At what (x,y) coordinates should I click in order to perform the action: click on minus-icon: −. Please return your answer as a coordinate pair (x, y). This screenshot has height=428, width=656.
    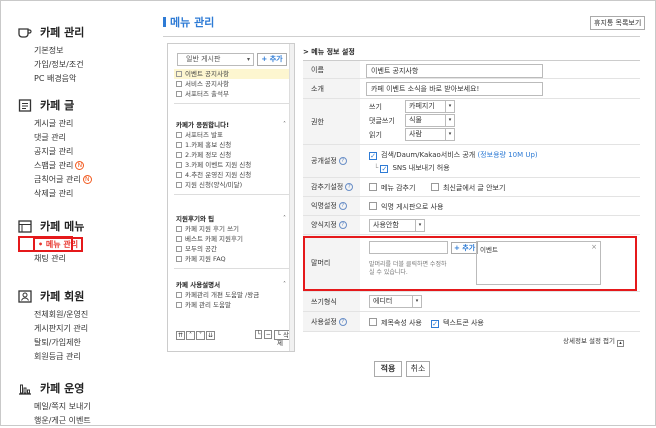
    Looking at the image, I should click on (268, 334).